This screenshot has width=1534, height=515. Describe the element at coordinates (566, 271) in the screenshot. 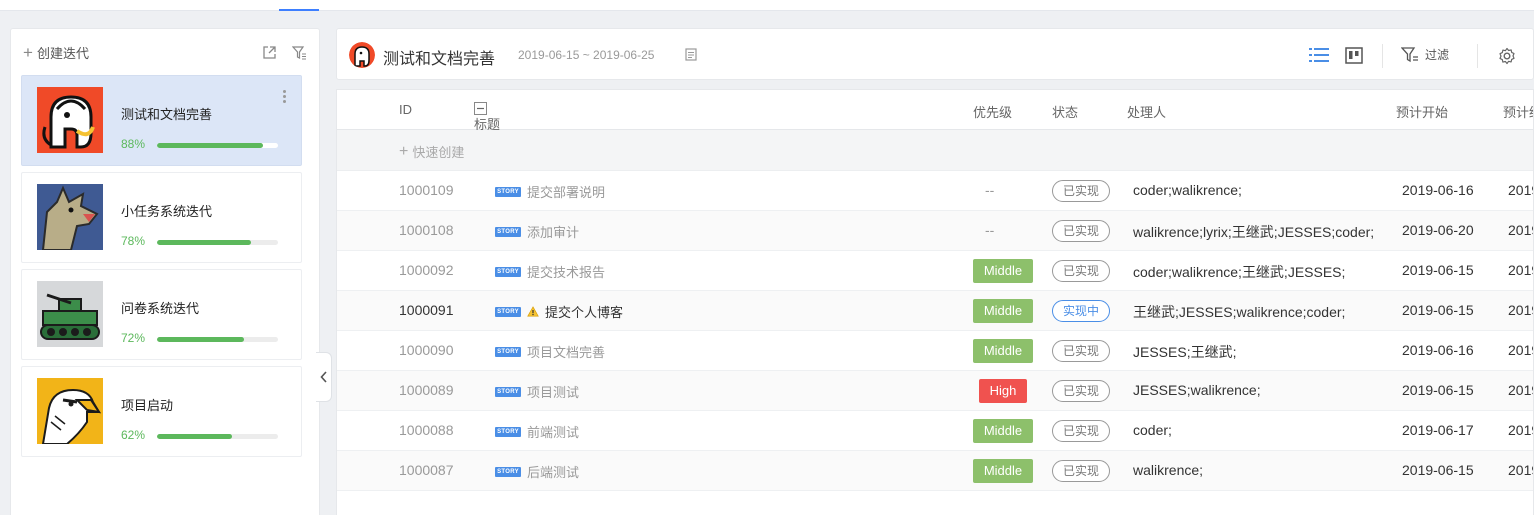

I see `row-title: 提交技术报告` at that location.